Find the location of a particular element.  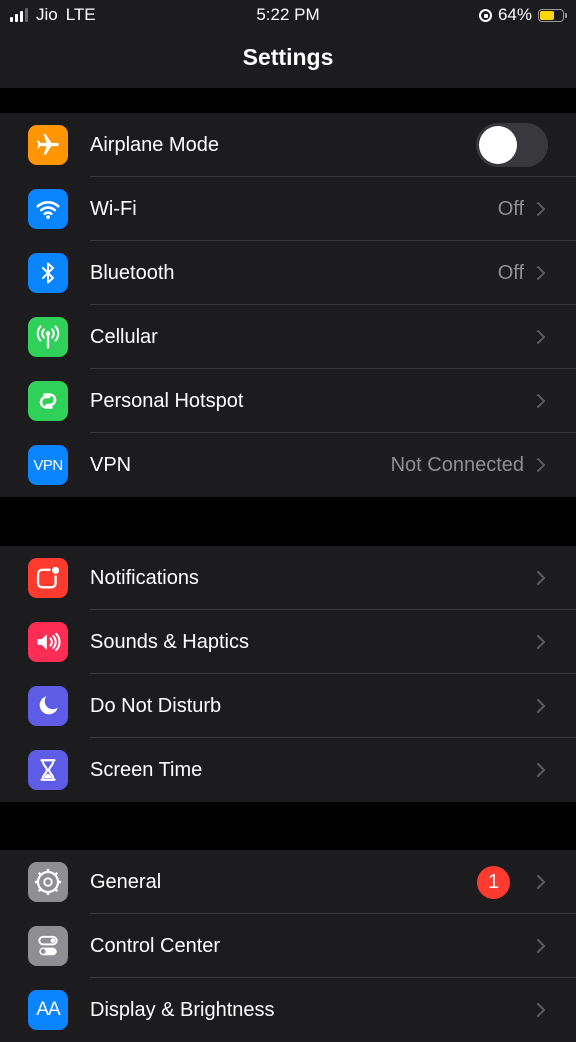

speaker-icon is located at coordinates (48, 642).